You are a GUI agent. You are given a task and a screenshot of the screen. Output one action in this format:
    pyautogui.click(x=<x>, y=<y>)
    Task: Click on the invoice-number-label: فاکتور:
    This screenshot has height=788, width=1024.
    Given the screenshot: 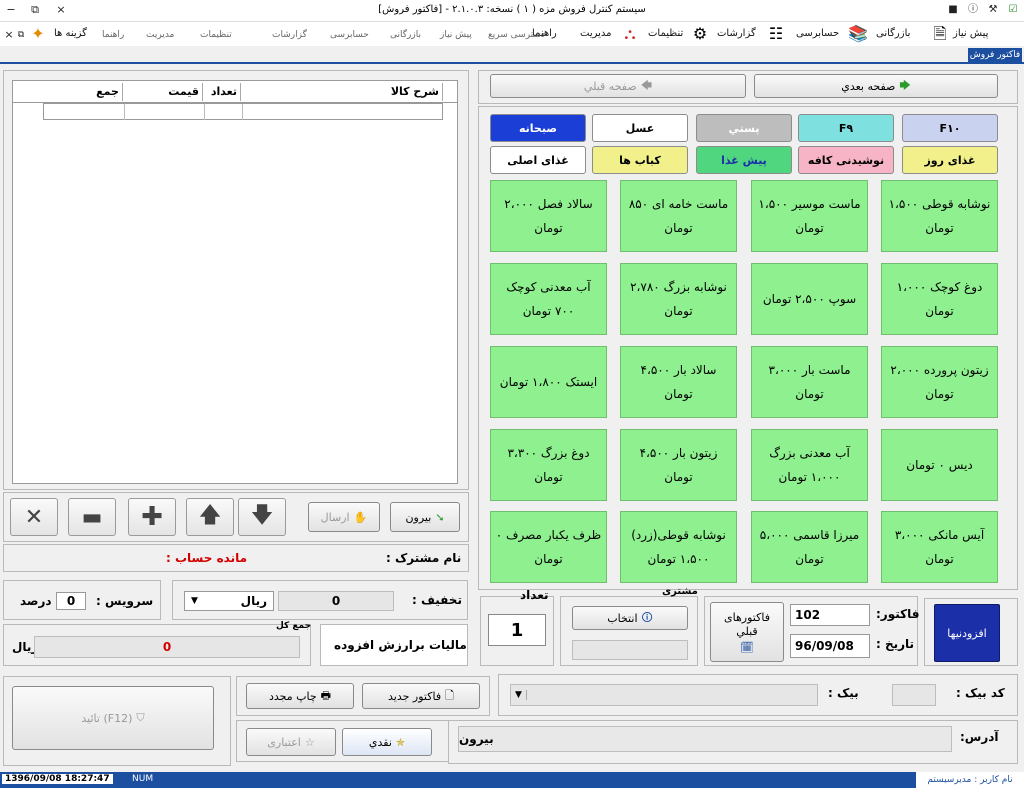 What is the action you would take?
    pyautogui.click(x=898, y=614)
    